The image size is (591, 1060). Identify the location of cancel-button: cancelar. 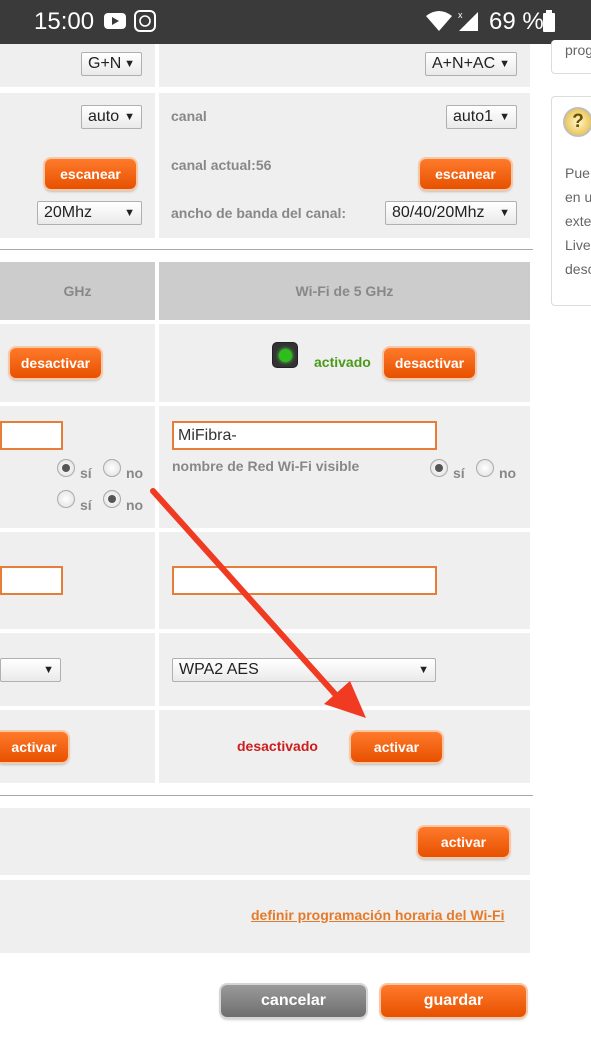
(293, 1001).